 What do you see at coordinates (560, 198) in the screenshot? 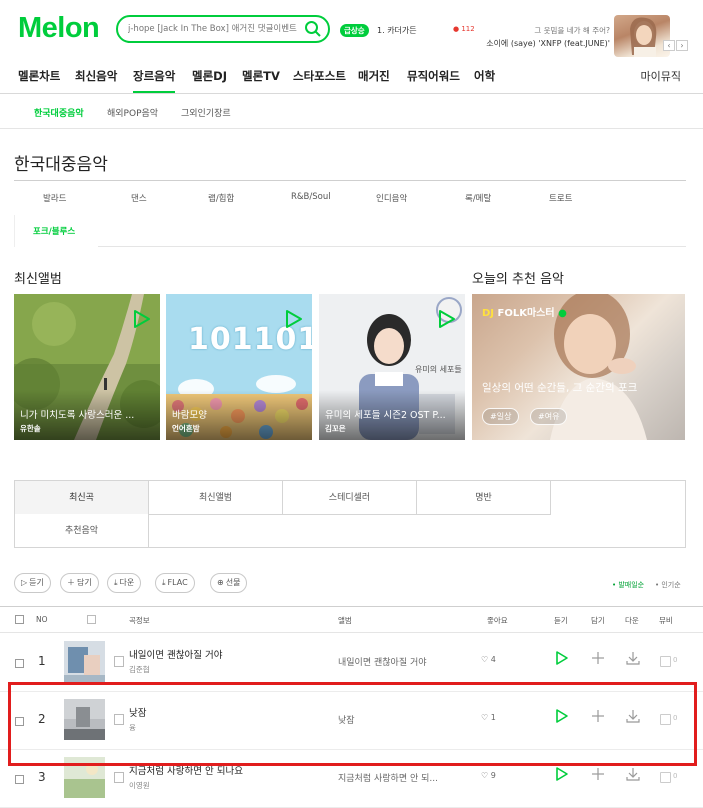
I see `genre-trot: 트로트` at bounding box center [560, 198].